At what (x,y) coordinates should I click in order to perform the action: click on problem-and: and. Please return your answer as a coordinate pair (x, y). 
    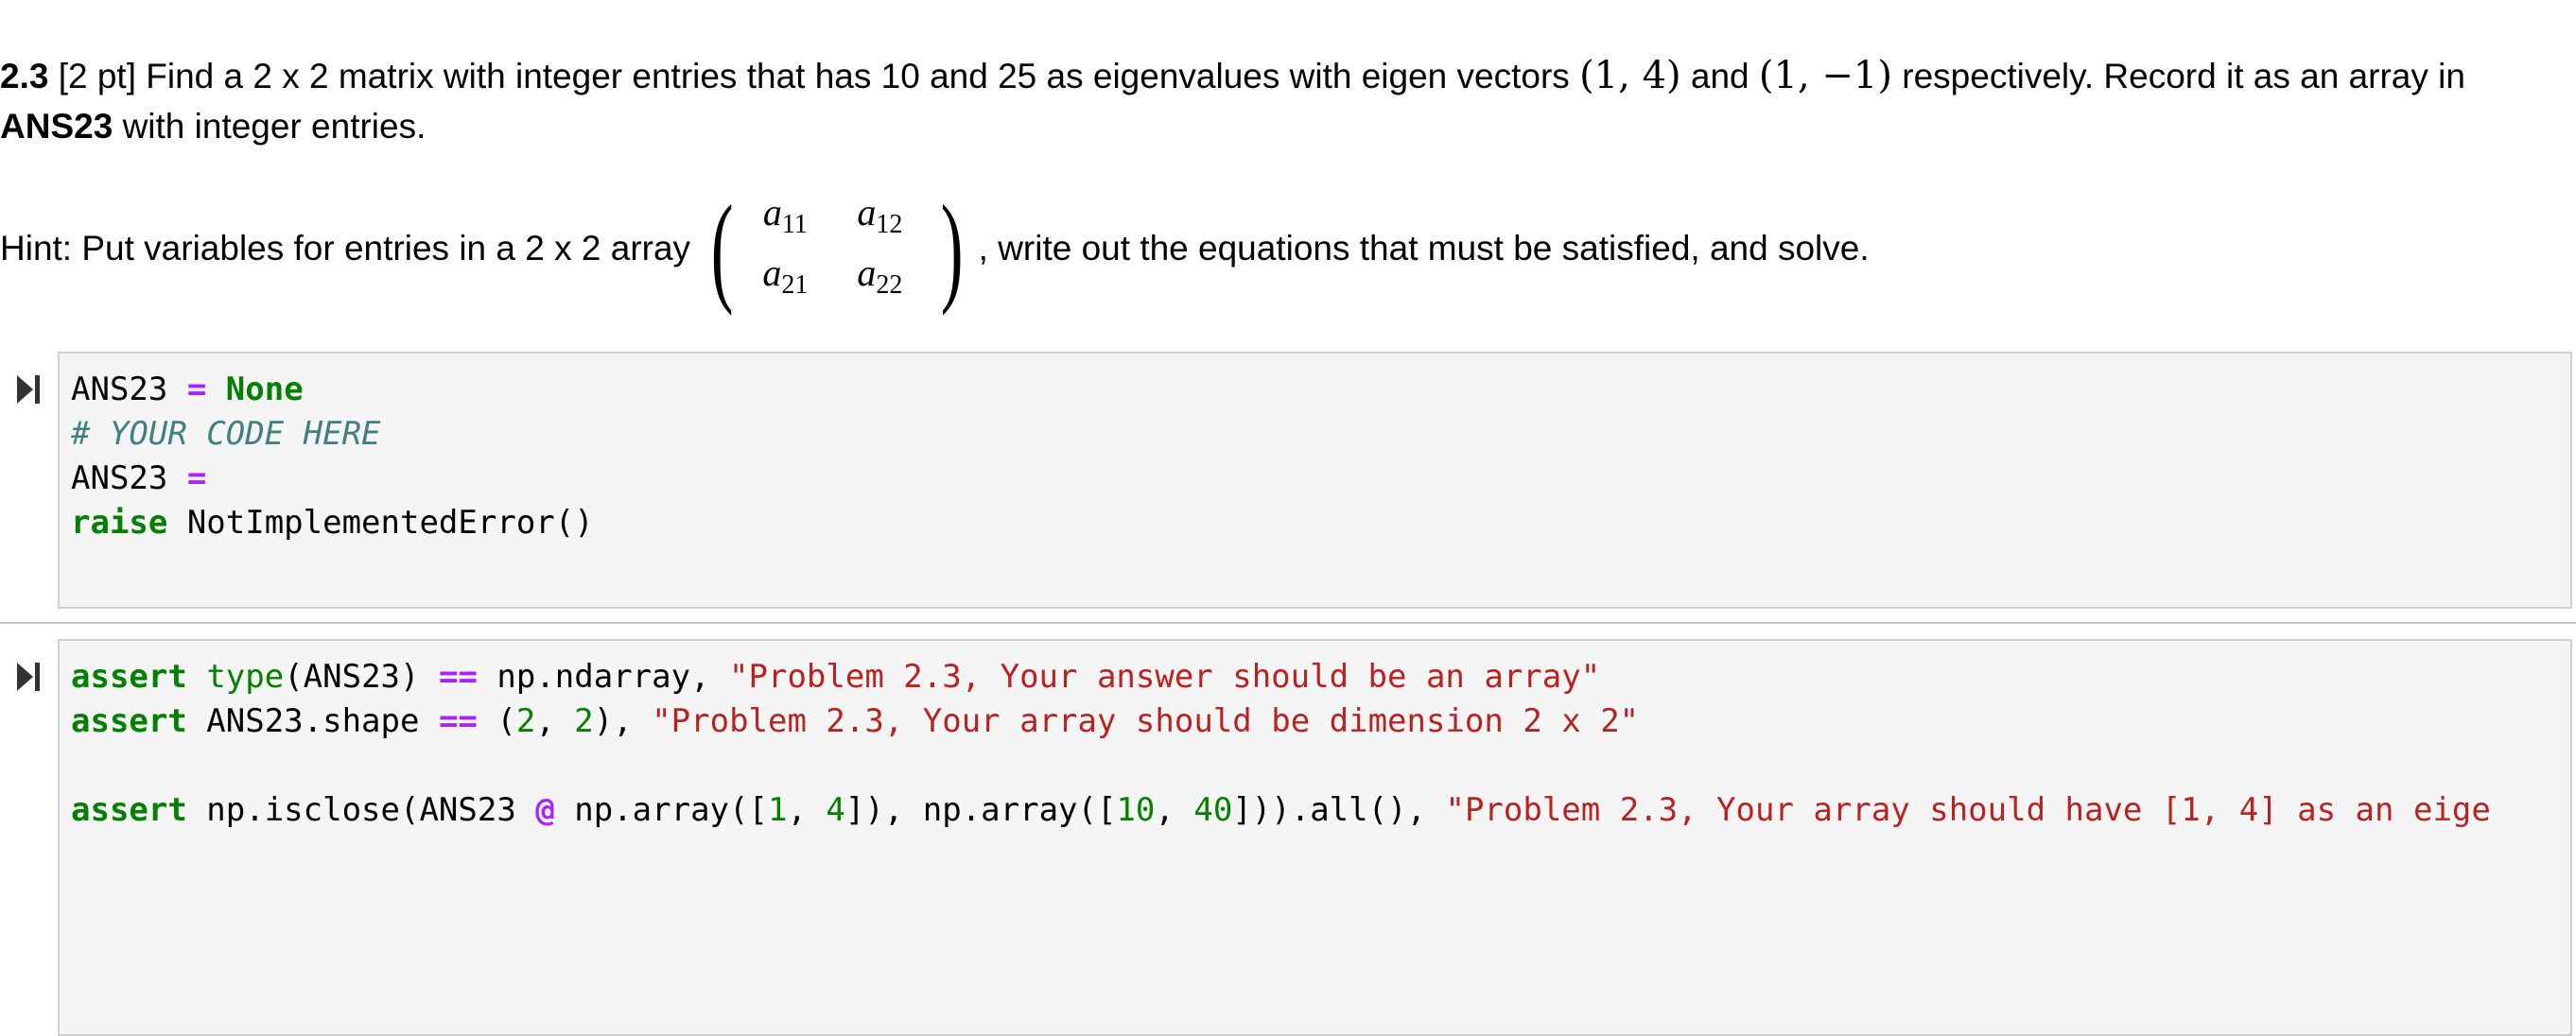
    Looking at the image, I should click on (1719, 76).